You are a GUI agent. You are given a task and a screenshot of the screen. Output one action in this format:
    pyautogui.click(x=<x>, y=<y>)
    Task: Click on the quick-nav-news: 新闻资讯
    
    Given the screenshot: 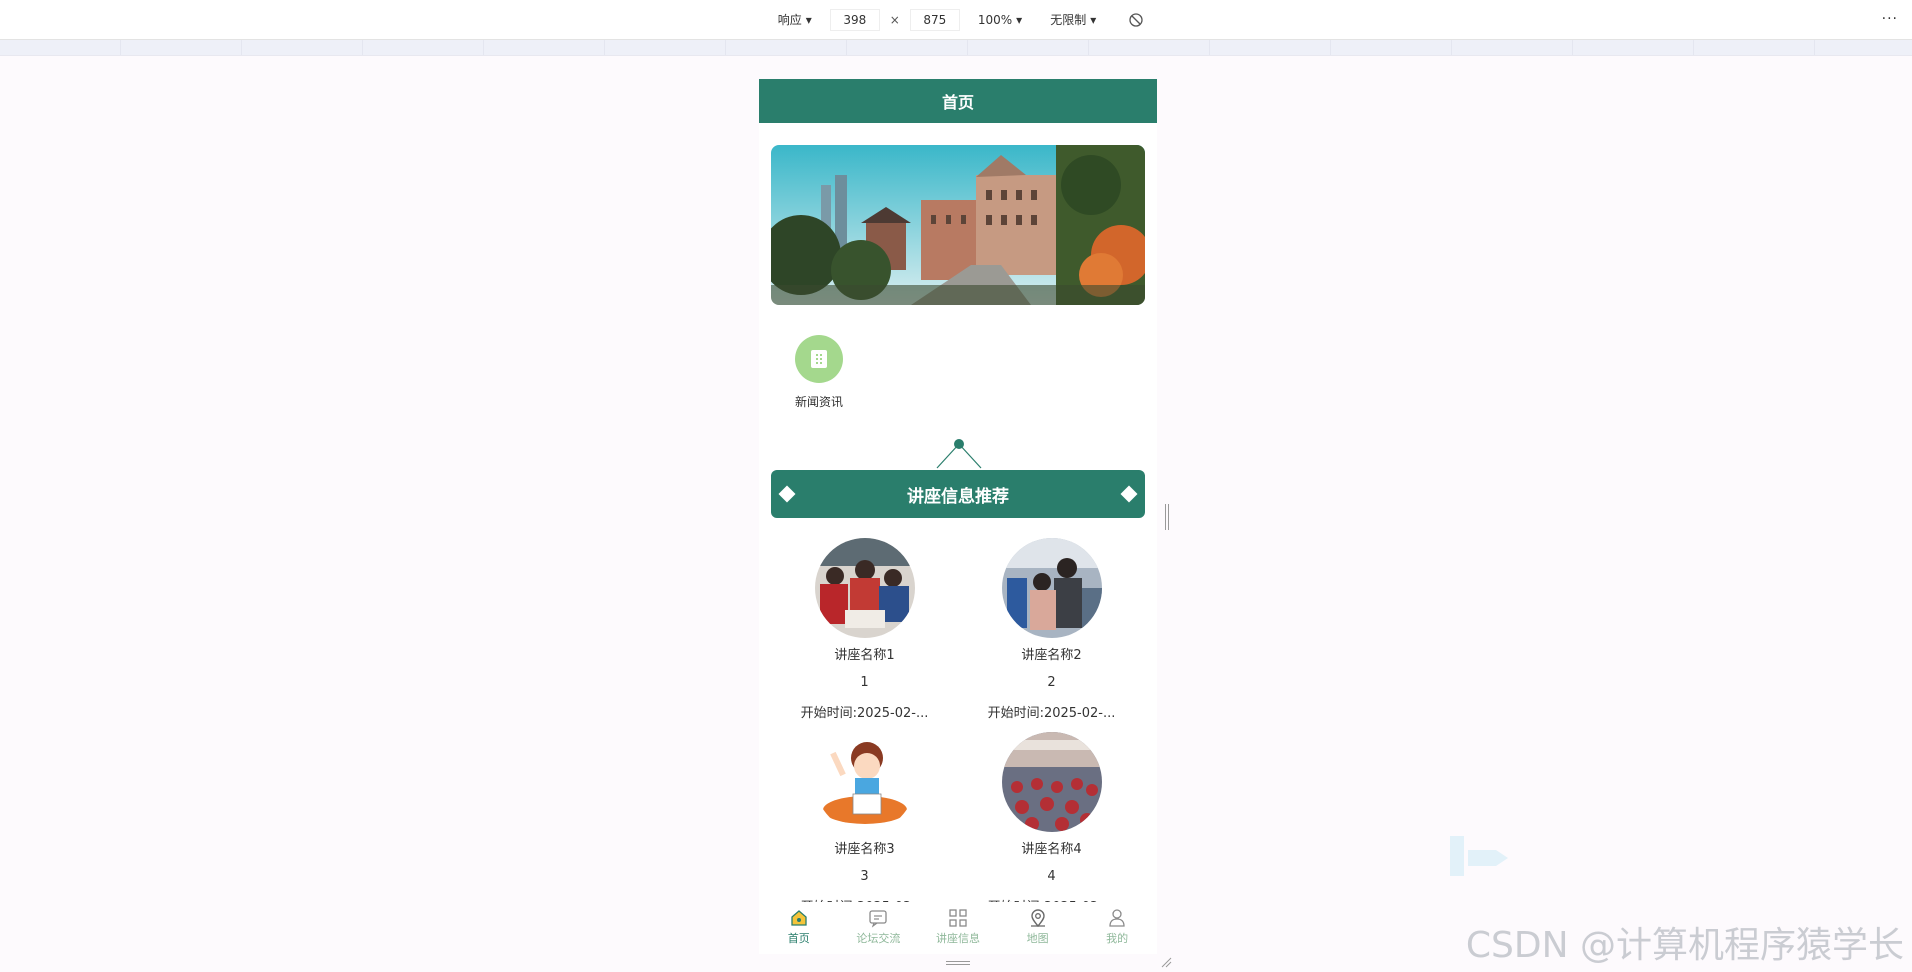 What is the action you would take?
    pyautogui.click(x=819, y=372)
    